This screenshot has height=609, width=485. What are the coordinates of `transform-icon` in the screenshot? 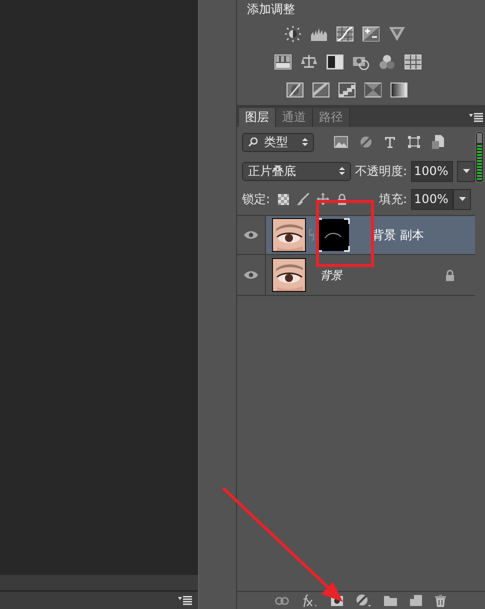 It's located at (414, 142).